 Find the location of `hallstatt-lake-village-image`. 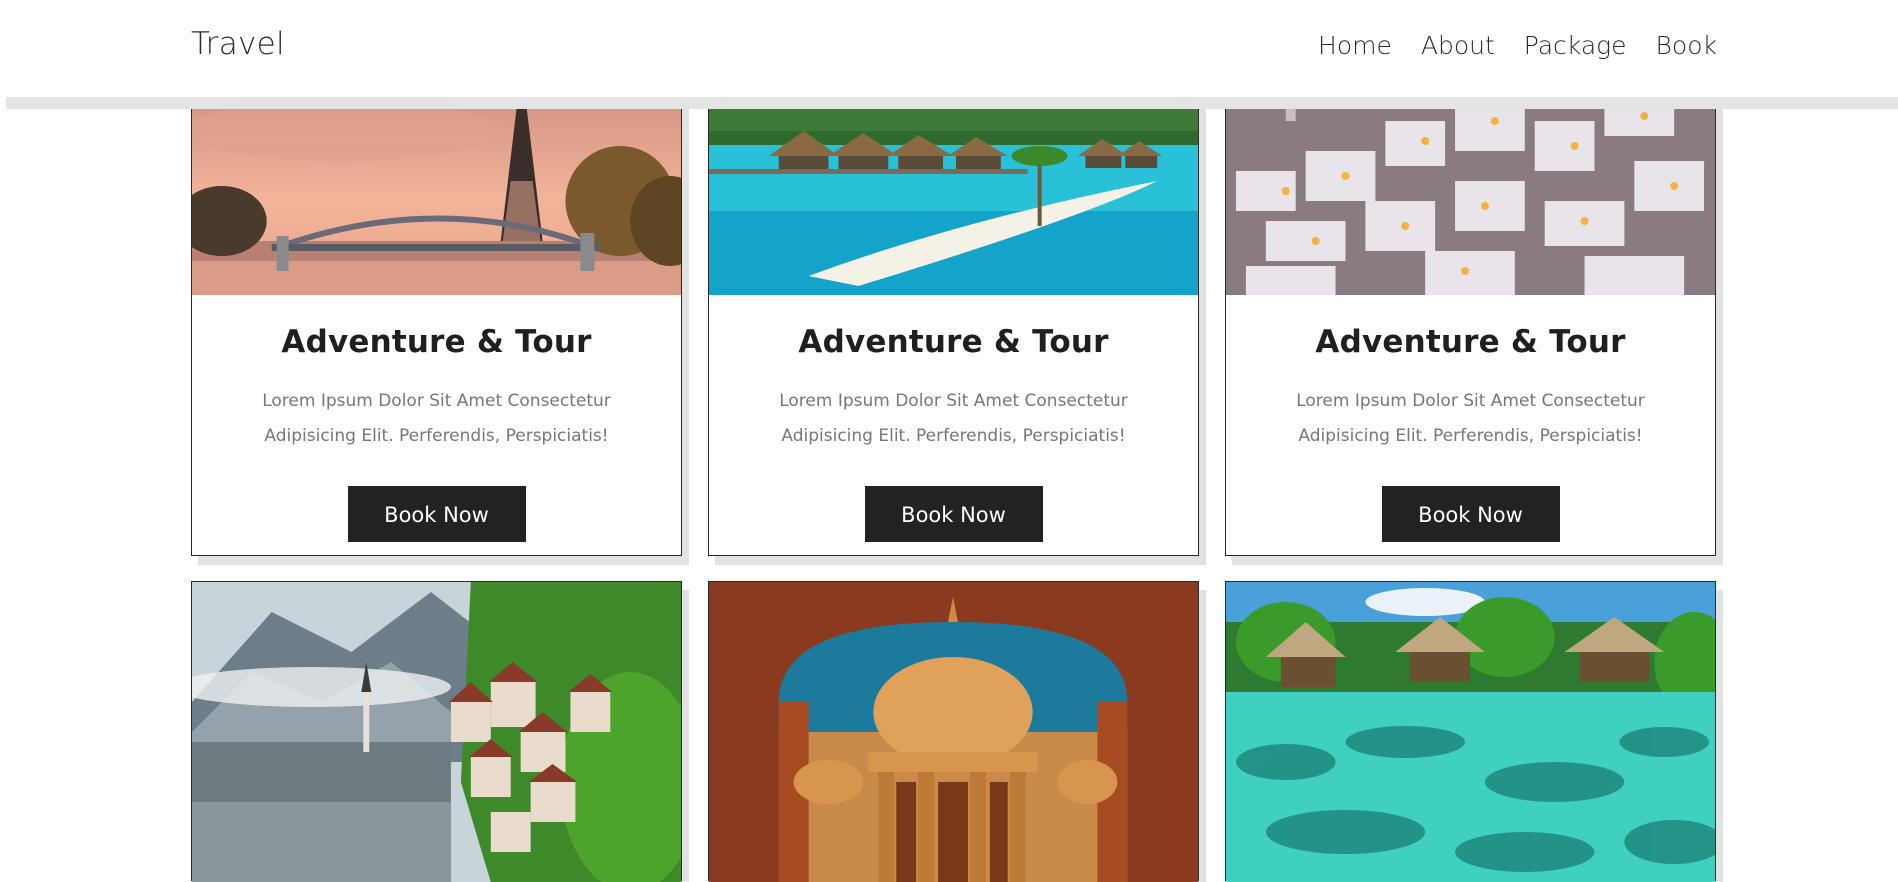

hallstatt-lake-village-image is located at coordinates (436, 732).